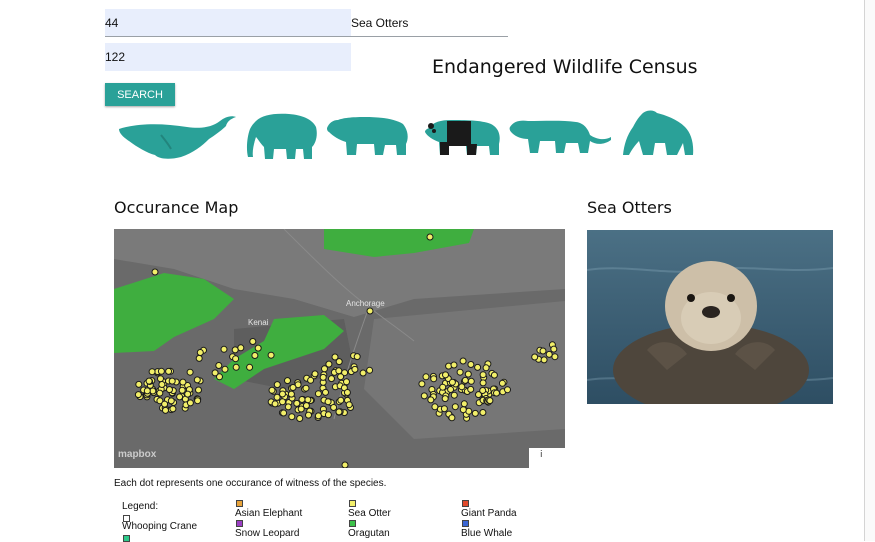  Describe the element at coordinates (137, 454) in the screenshot. I see `mapbox-attribution: mapbox` at that location.